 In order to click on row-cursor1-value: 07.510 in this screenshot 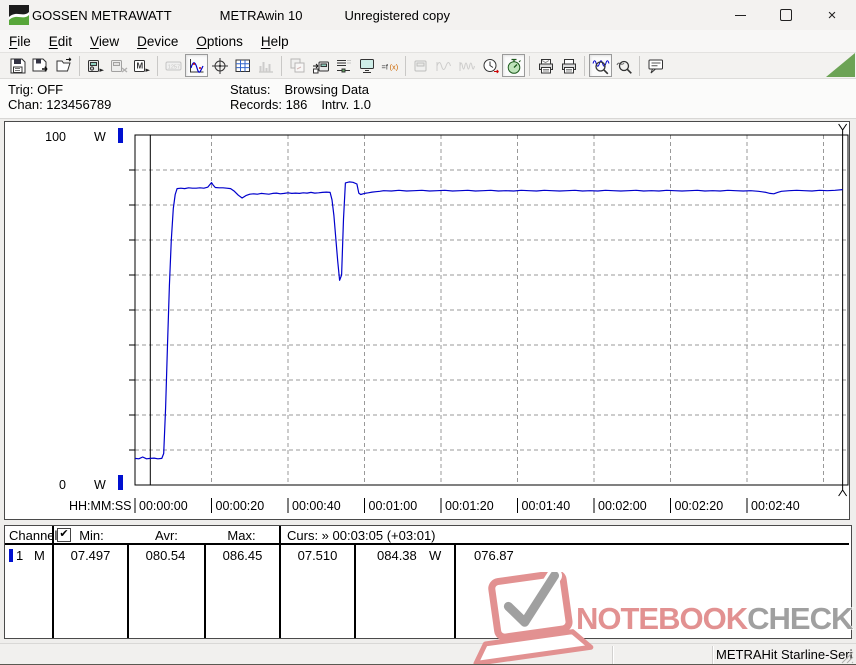, I will do `click(317, 555)`.